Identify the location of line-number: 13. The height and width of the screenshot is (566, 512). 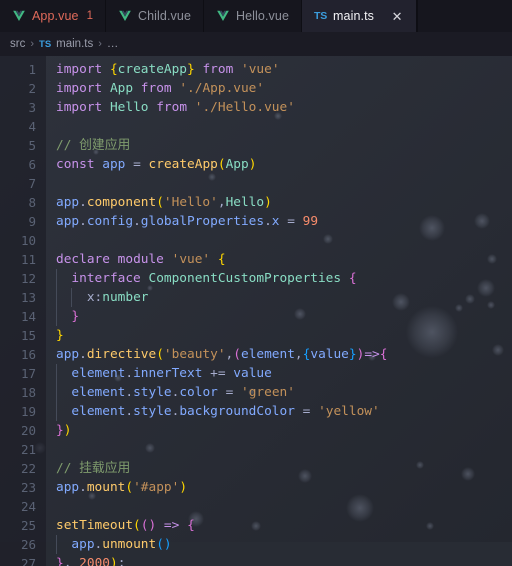
(28, 297).